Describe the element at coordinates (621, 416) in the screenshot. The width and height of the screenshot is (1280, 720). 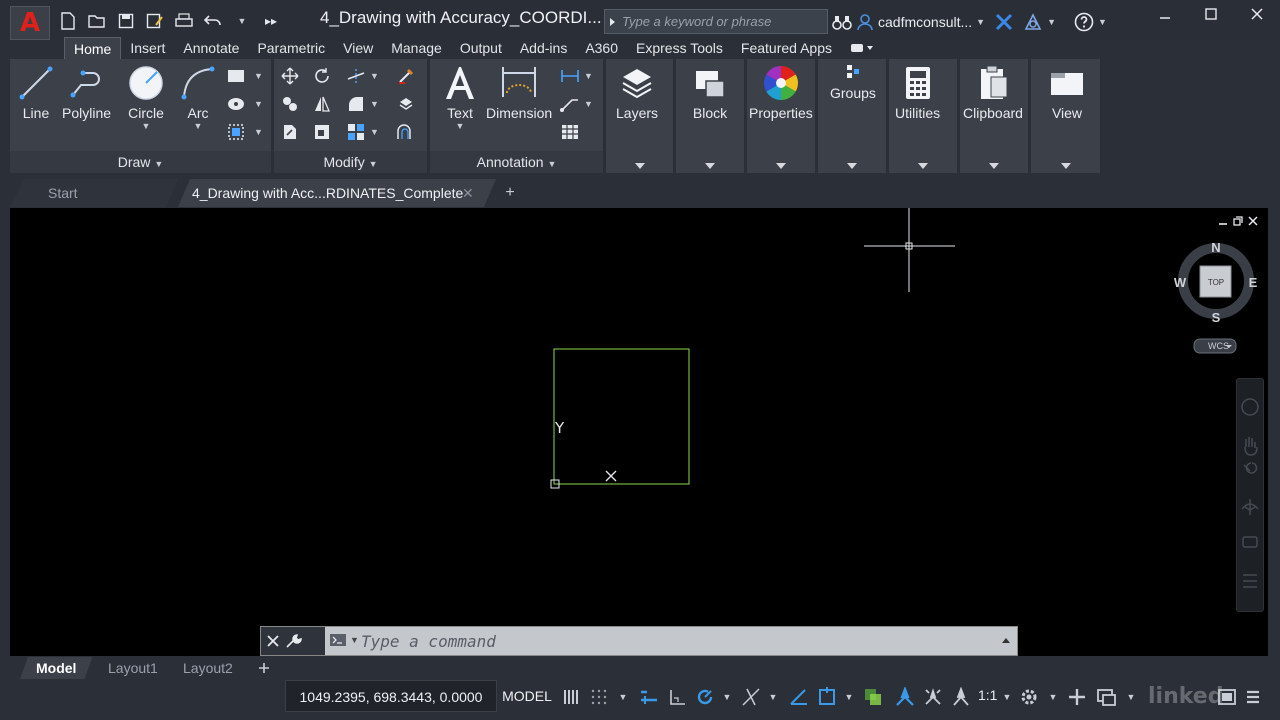
I see `drawn-rectangle` at that location.